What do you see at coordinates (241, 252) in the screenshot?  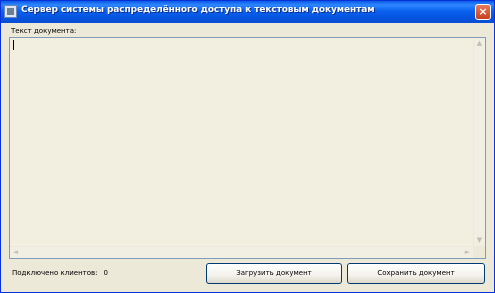 I see `horizontal-scrollbar: ◄ ►` at bounding box center [241, 252].